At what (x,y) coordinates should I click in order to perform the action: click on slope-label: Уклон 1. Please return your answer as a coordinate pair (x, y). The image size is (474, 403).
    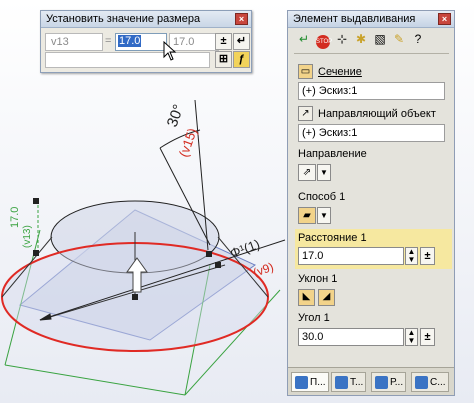
    Looking at the image, I should click on (318, 279).